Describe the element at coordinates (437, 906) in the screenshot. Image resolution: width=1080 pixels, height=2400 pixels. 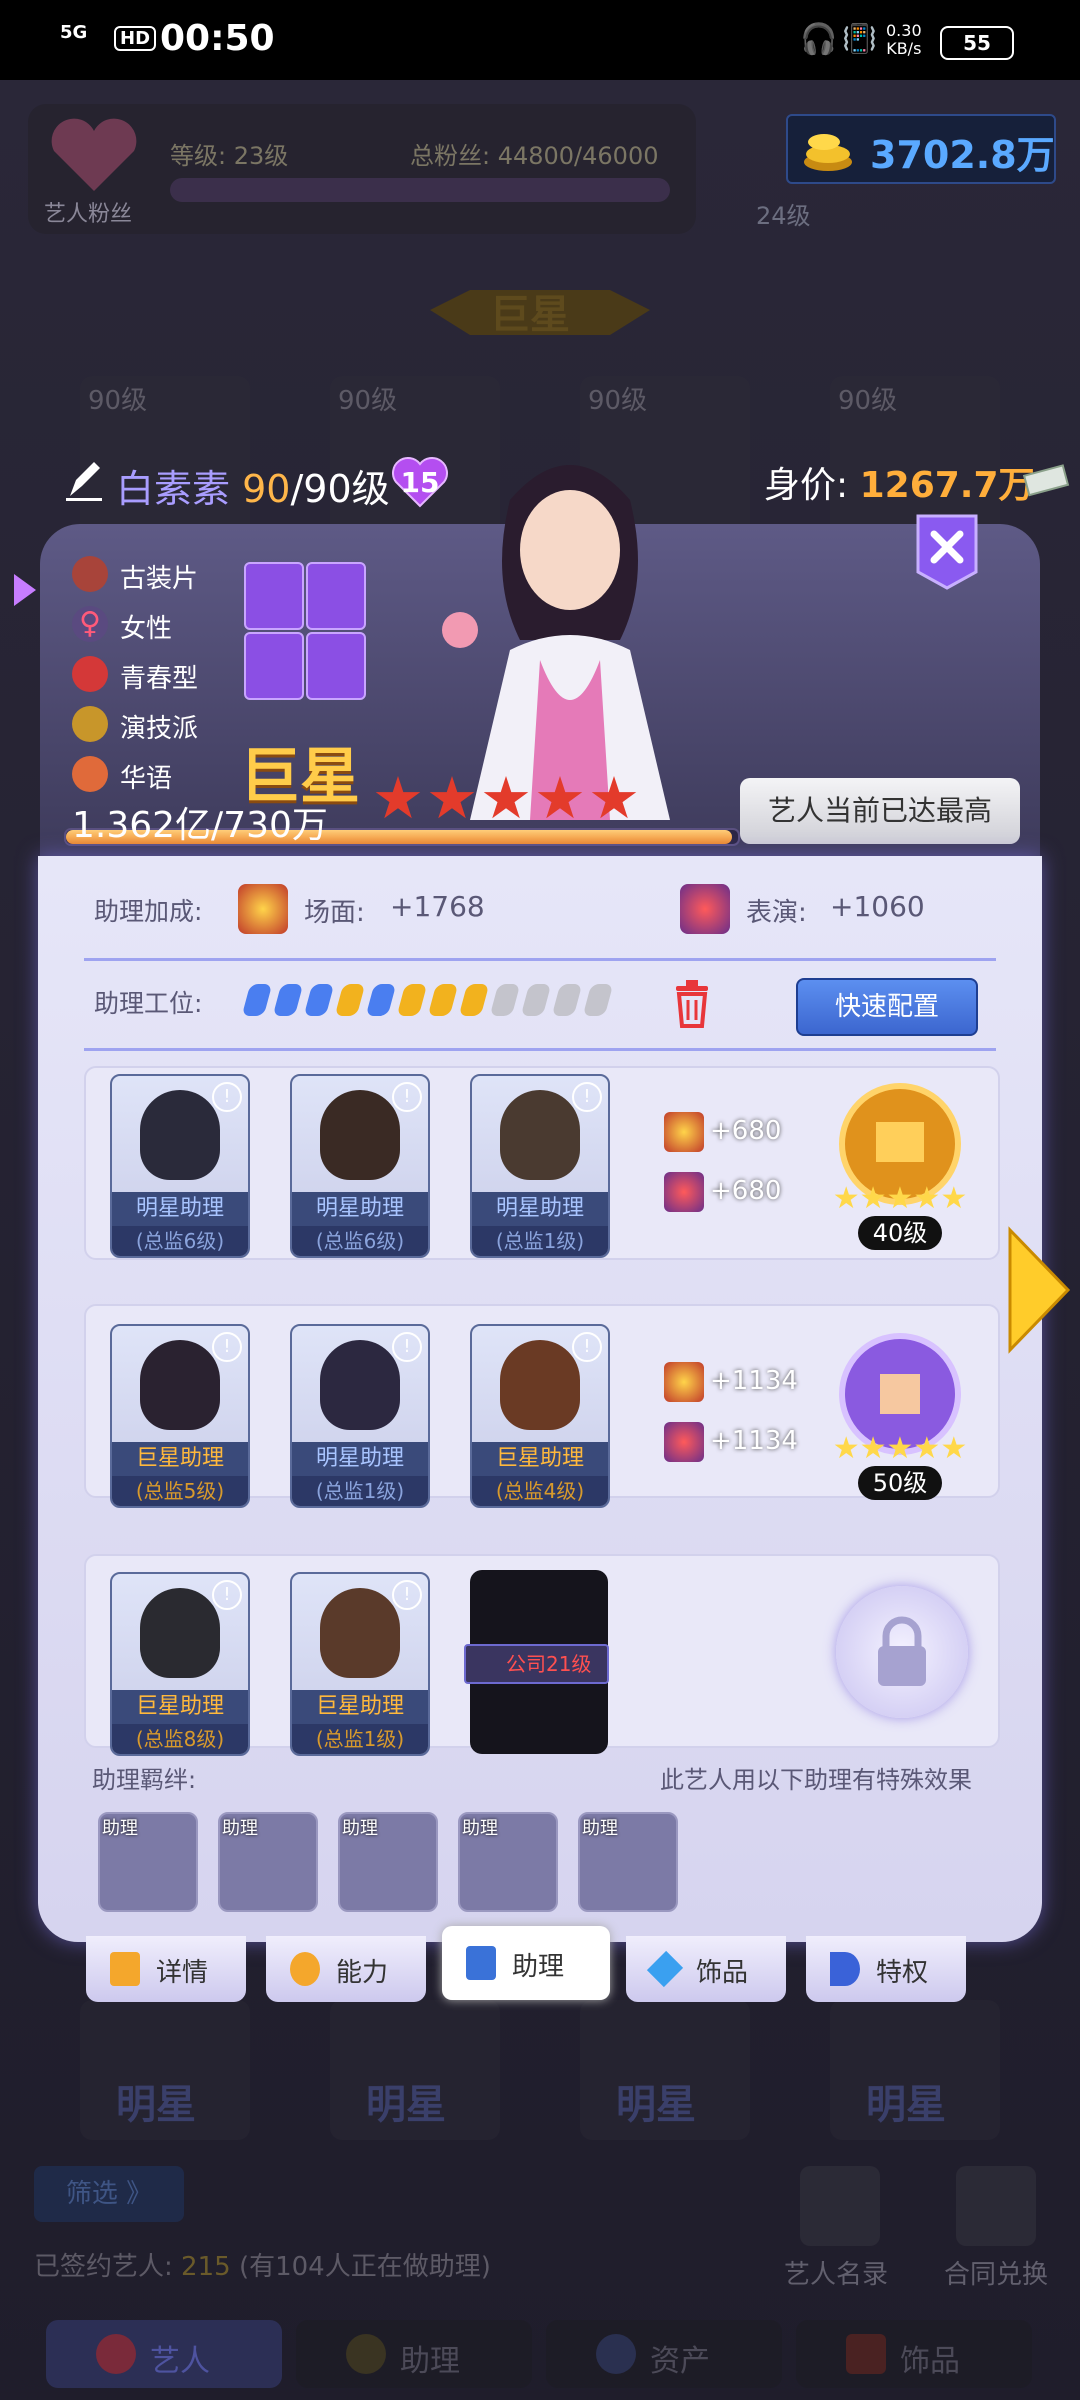
I see `scene-value: +1768` at that location.